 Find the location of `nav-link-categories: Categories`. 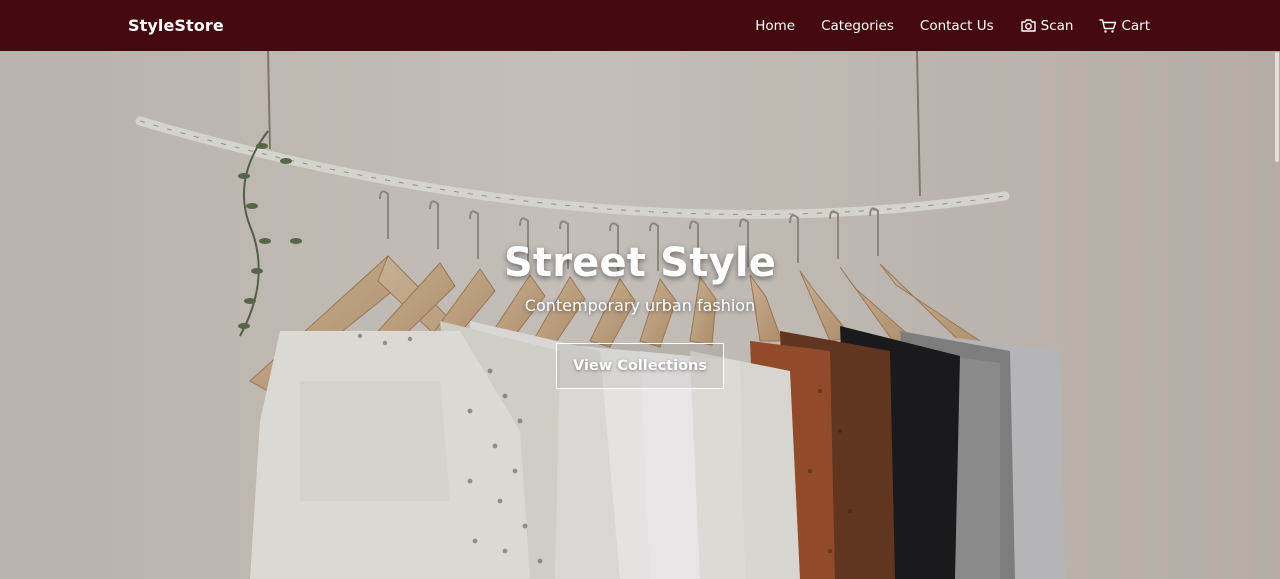

nav-link-categories: Categories is located at coordinates (857, 26).